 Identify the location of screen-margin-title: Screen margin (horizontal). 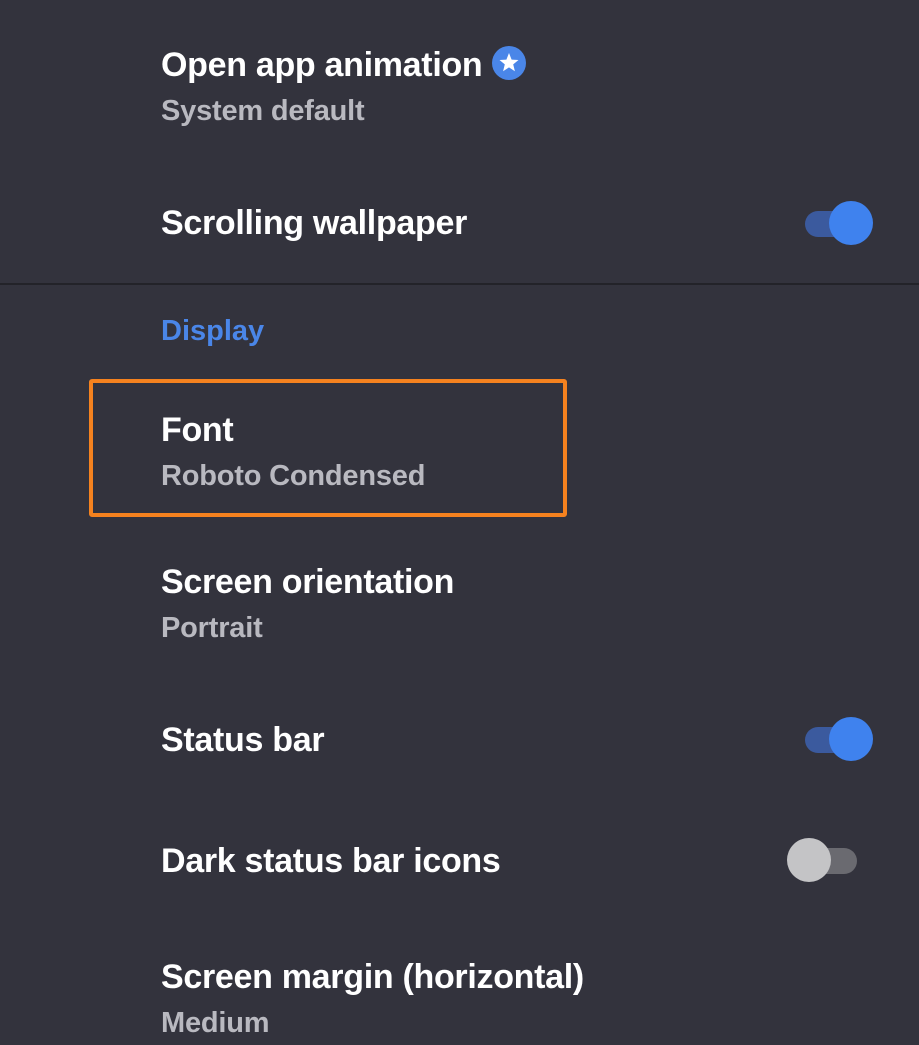
(372, 977).